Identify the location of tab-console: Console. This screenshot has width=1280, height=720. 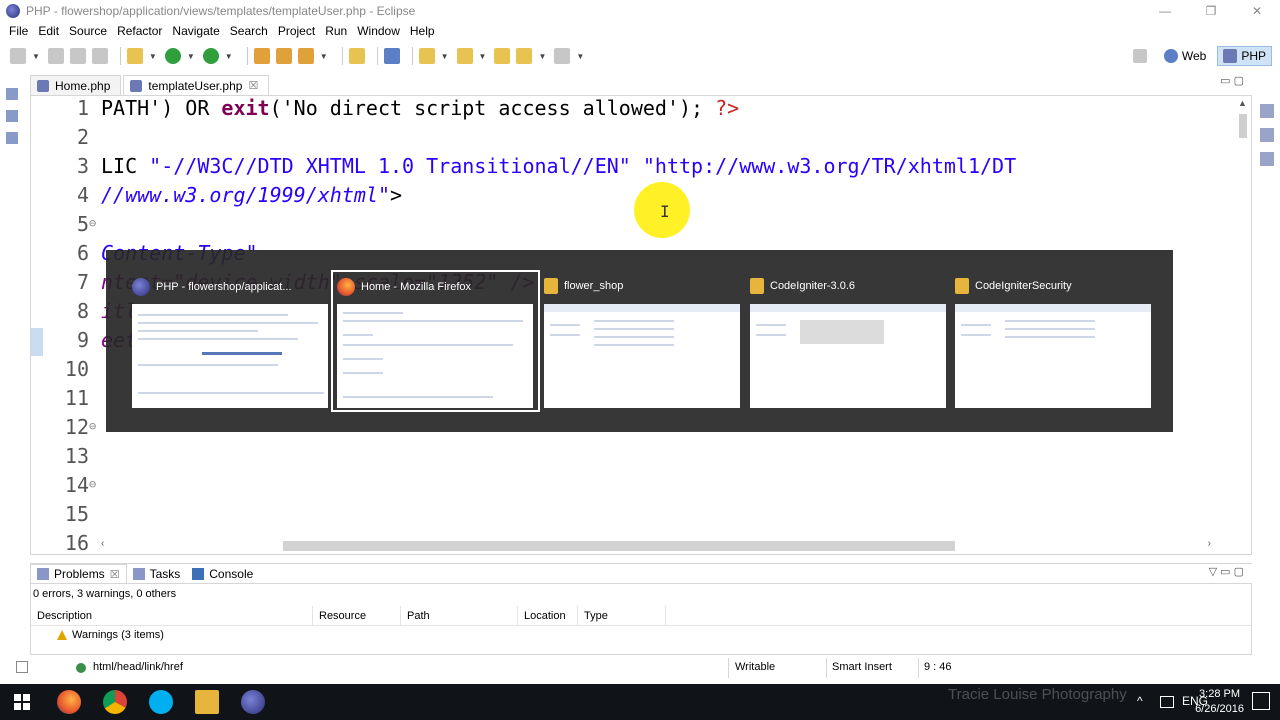
(222, 574).